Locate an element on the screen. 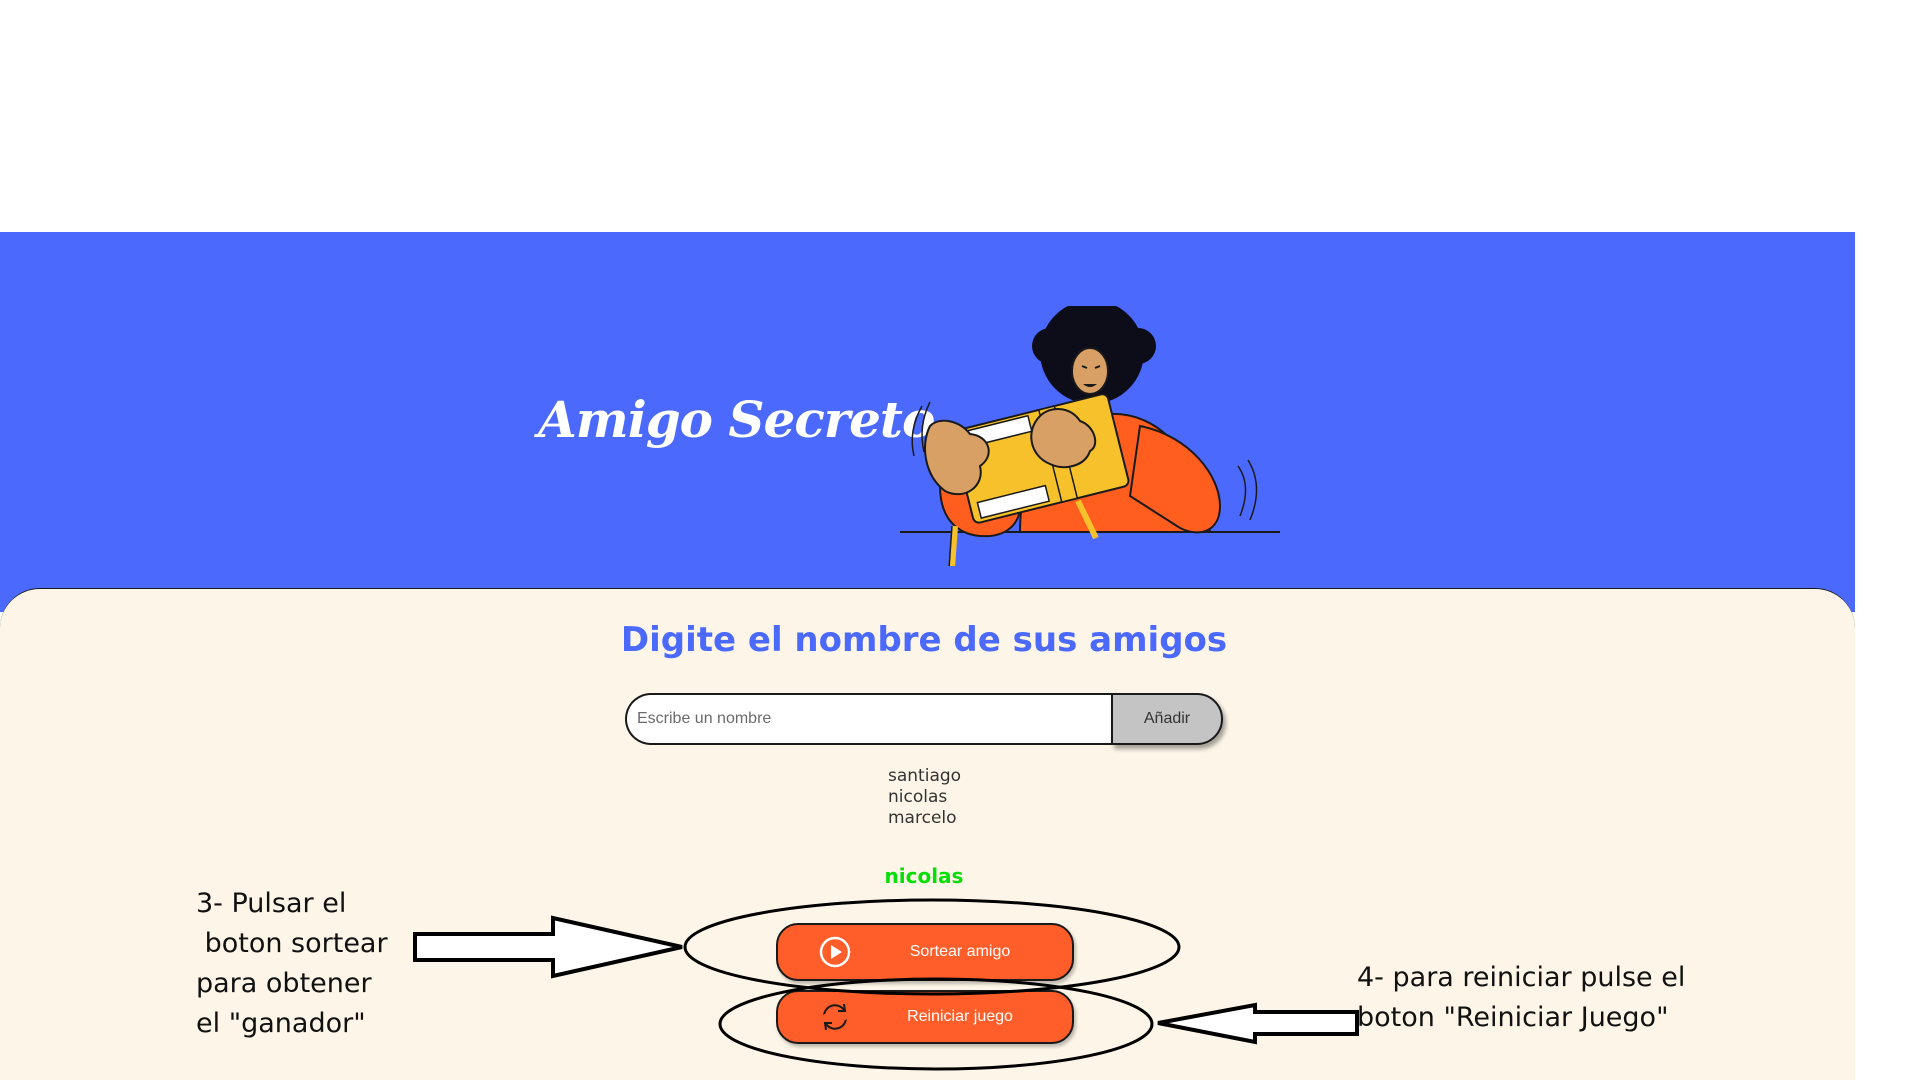 The height and width of the screenshot is (1080, 1920). annotation-line: boton "Reiniciar Juego" is located at coordinates (1513, 1017).